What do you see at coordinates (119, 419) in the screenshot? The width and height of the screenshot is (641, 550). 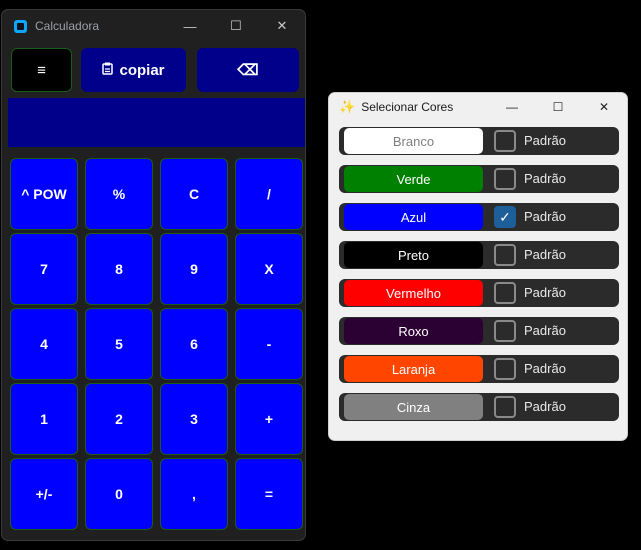 I see `key-13: 2` at bounding box center [119, 419].